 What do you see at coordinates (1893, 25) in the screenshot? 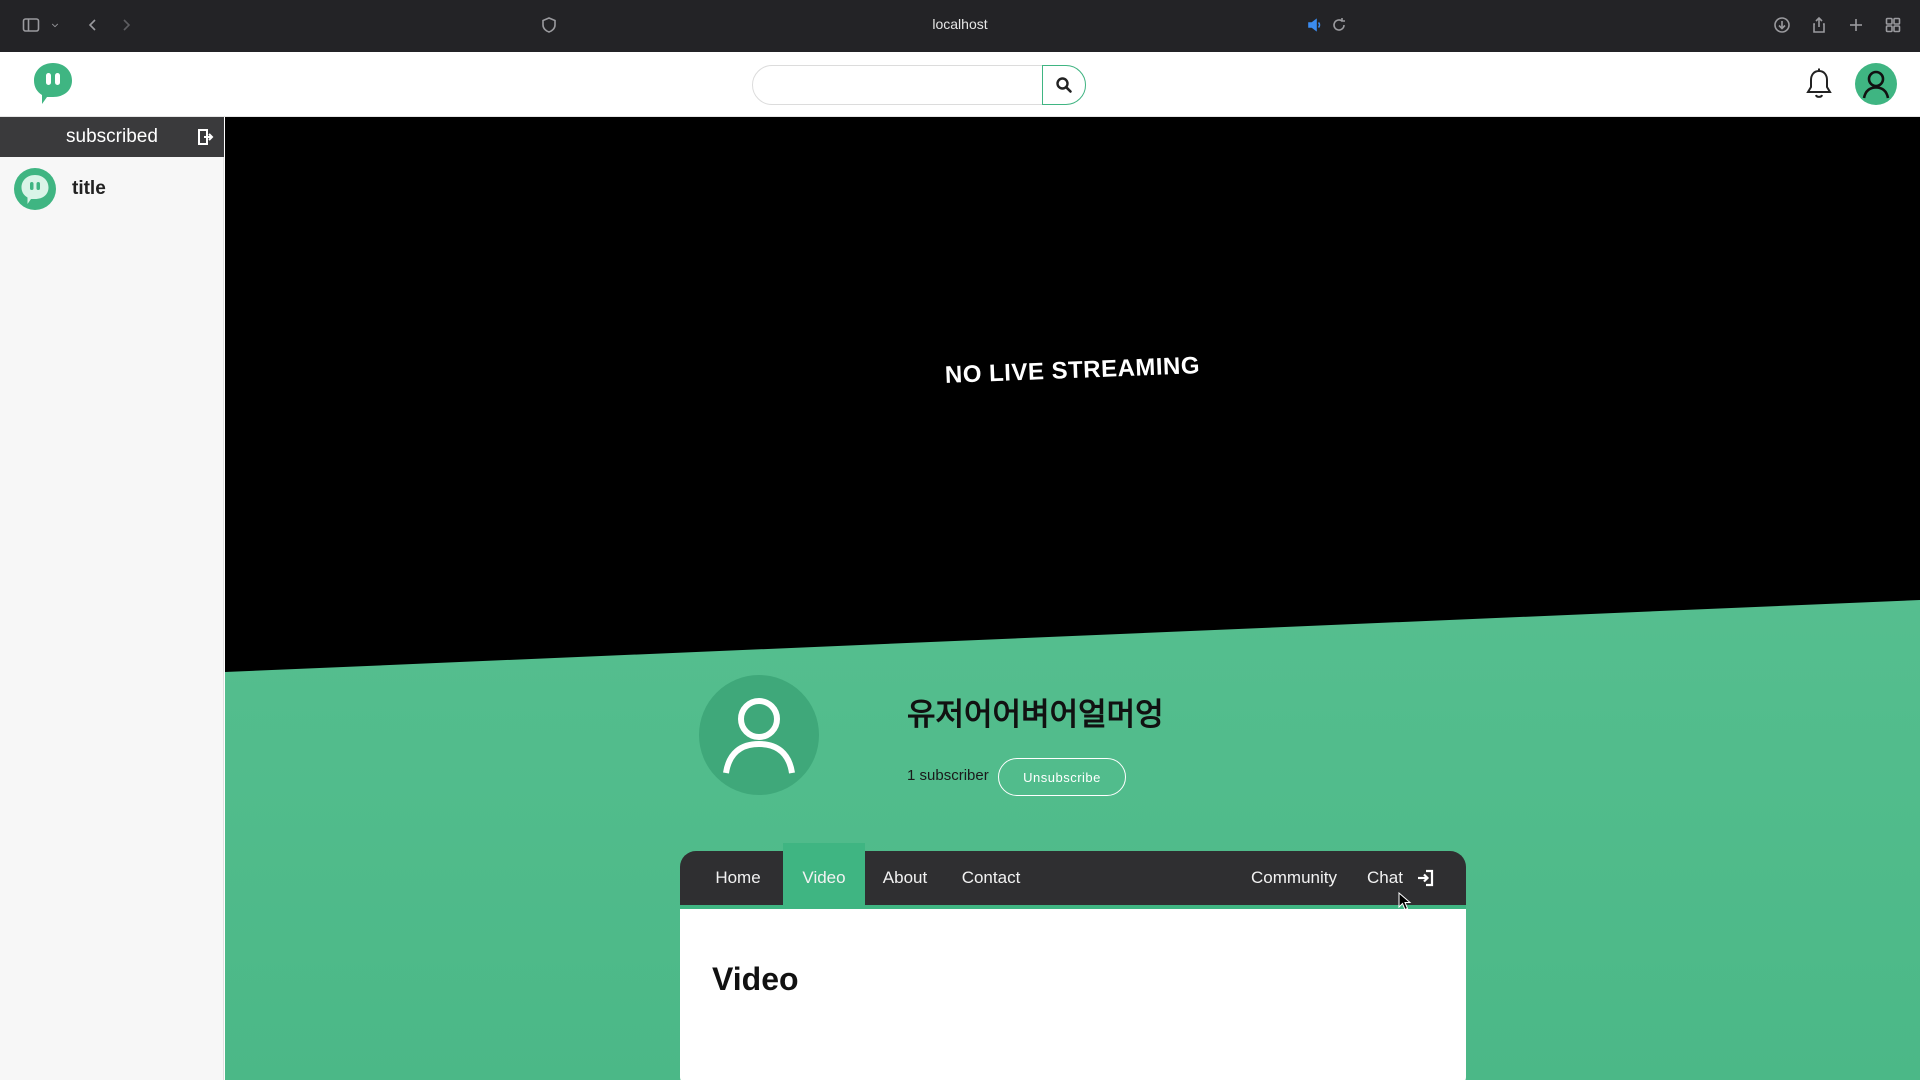
I see `tab-overview-icon` at bounding box center [1893, 25].